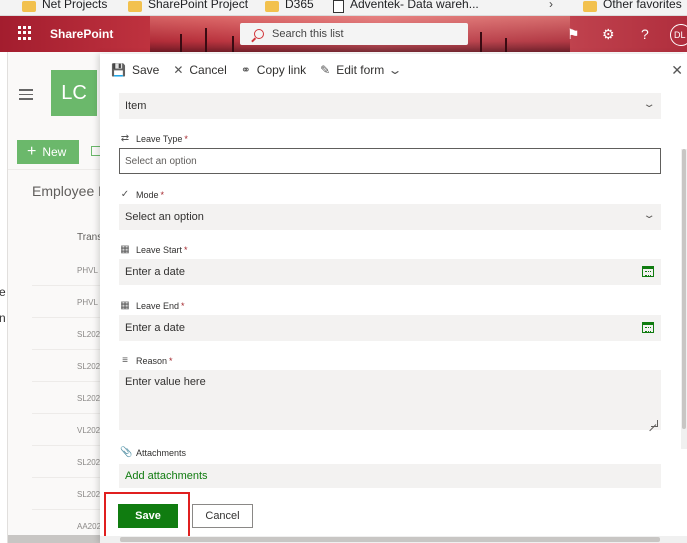 The height and width of the screenshot is (543, 687). What do you see at coordinates (4, 297) in the screenshot?
I see `background-left-strip: e n` at bounding box center [4, 297].